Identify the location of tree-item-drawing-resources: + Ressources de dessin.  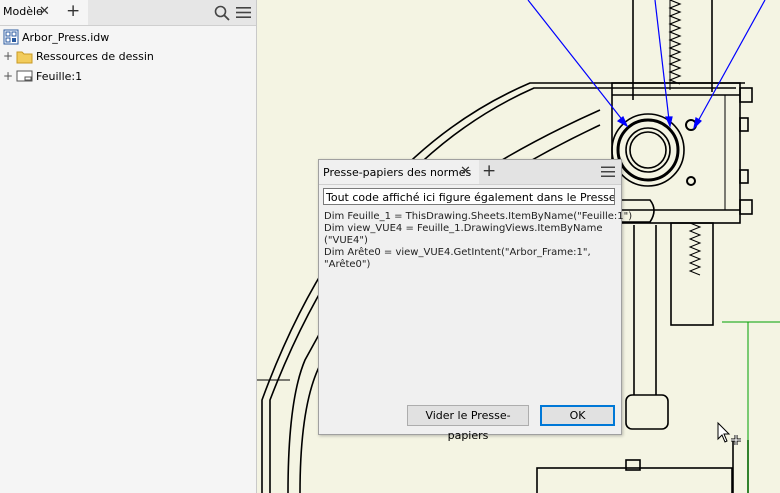
(77, 56).